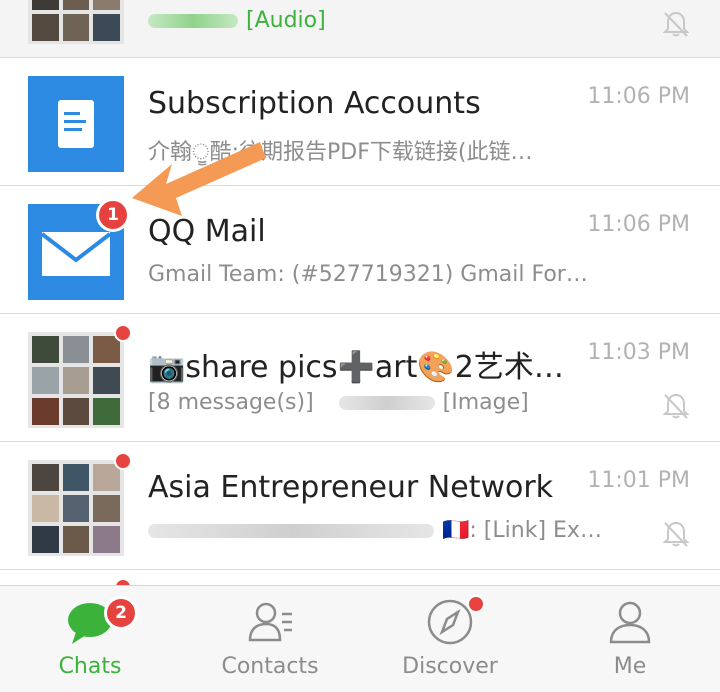 The height and width of the screenshot is (692, 720). I want to click on tab-me: Me, so click(630, 639).